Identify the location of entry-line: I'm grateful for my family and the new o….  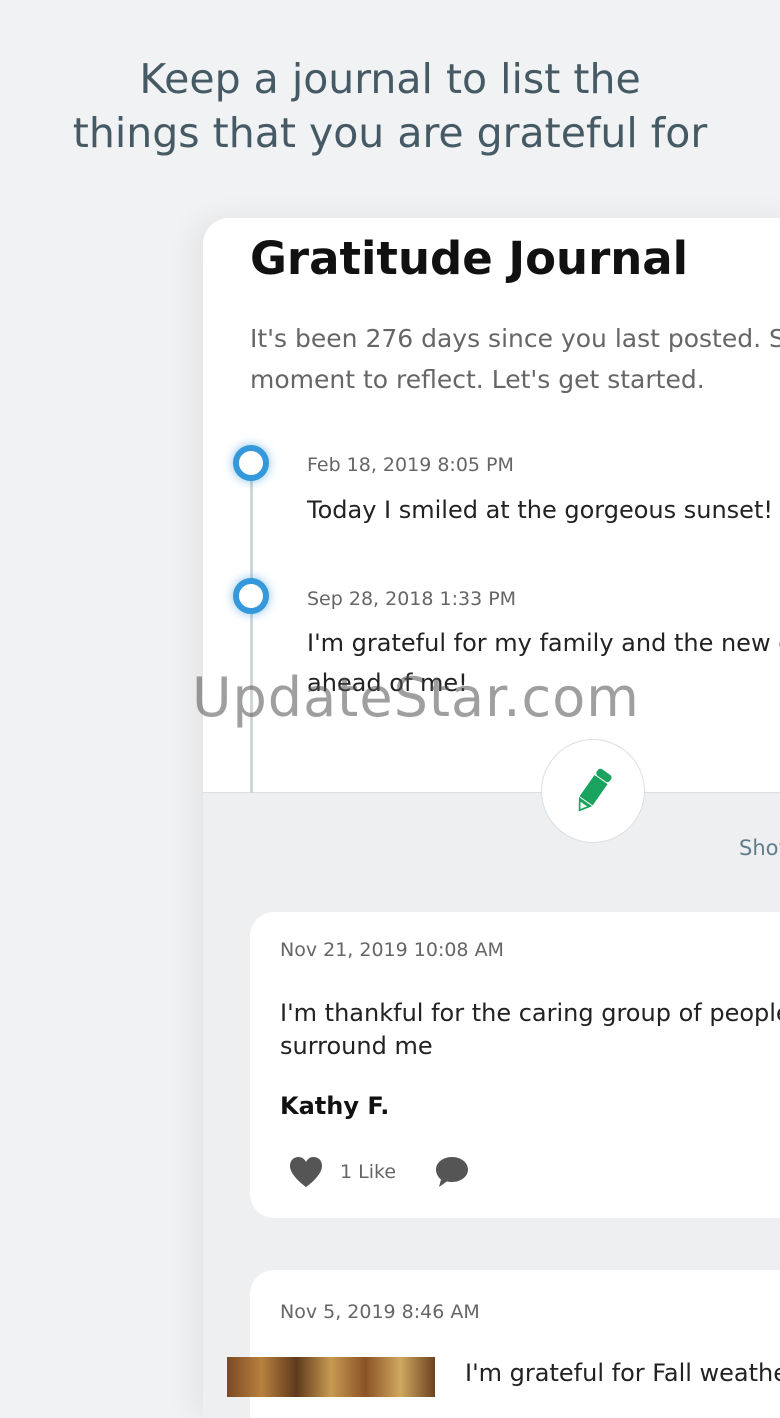
(543, 643).